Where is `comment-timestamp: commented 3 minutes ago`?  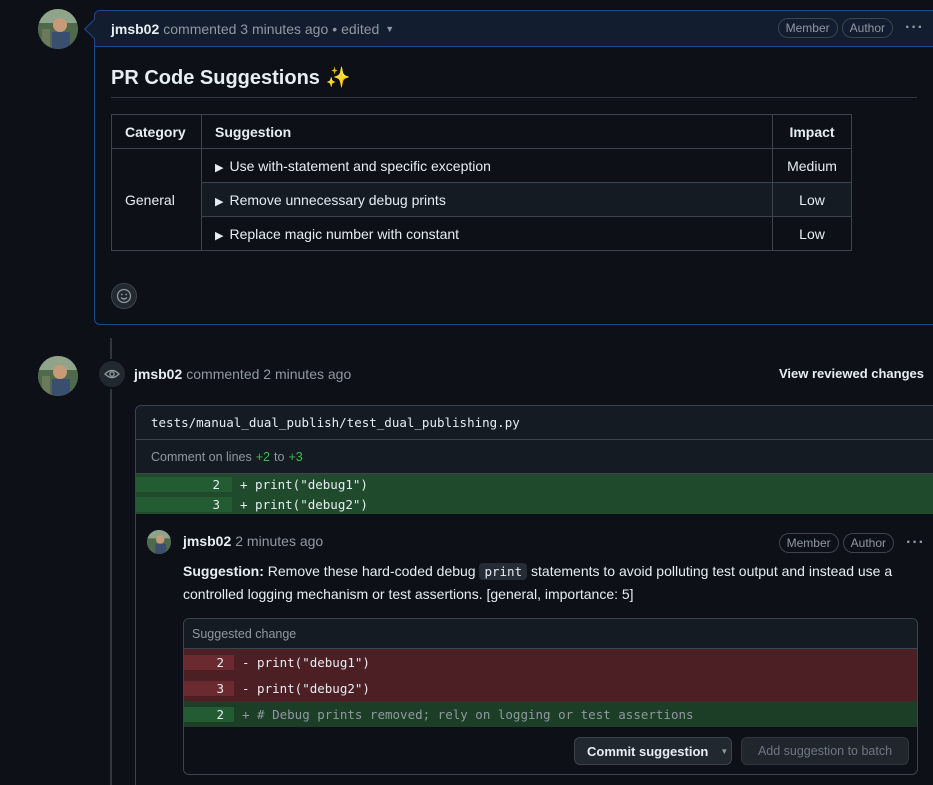
comment-timestamp: commented 3 minutes ago is located at coordinates (245, 29).